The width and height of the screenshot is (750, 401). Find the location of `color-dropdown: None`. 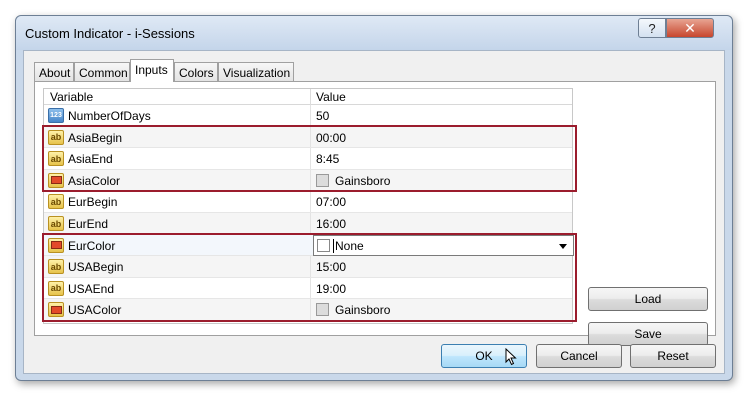

color-dropdown: None is located at coordinates (443, 245).